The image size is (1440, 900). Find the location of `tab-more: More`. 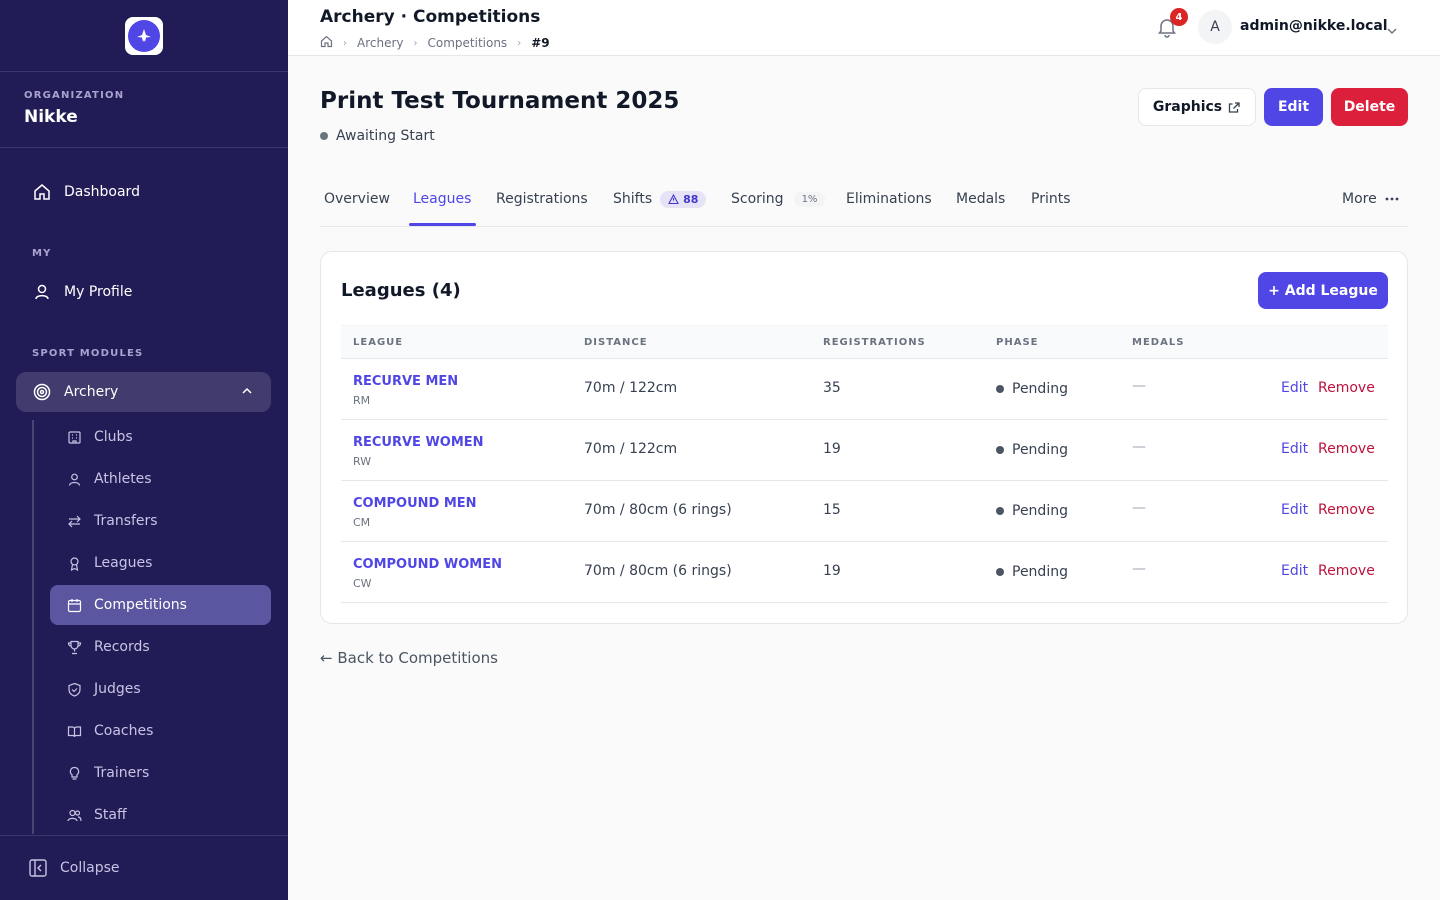

tab-more: More is located at coordinates (1370, 199).